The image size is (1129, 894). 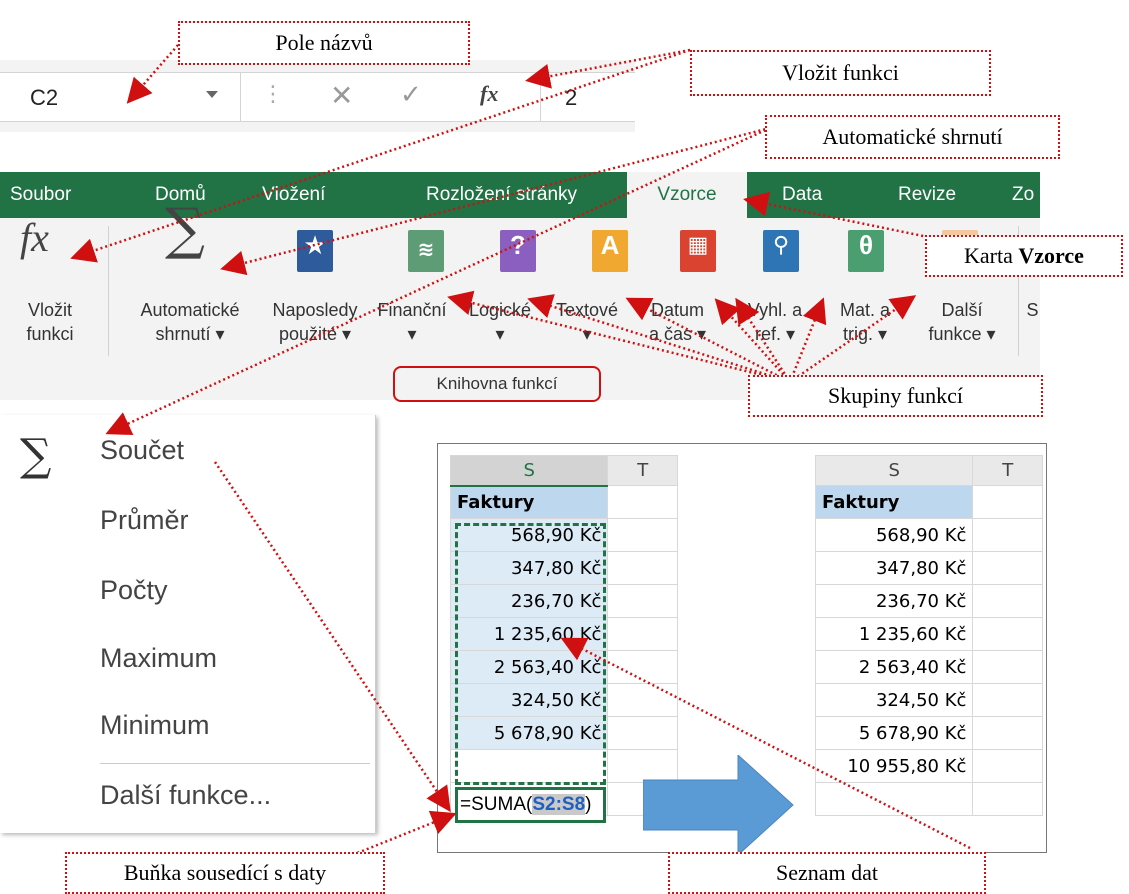 I want to click on callout-text-bold: Vzorce, so click(x=1051, y=255).